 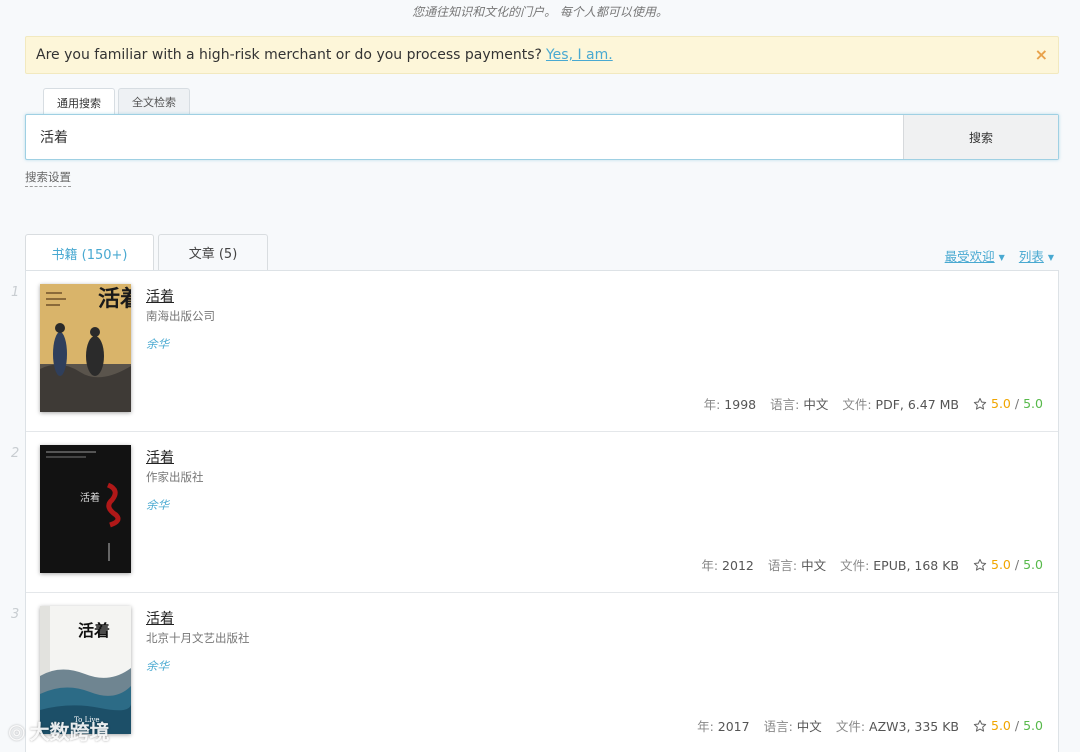 I want to click on cover-art-2: 活着, so click(x=85, y=509).